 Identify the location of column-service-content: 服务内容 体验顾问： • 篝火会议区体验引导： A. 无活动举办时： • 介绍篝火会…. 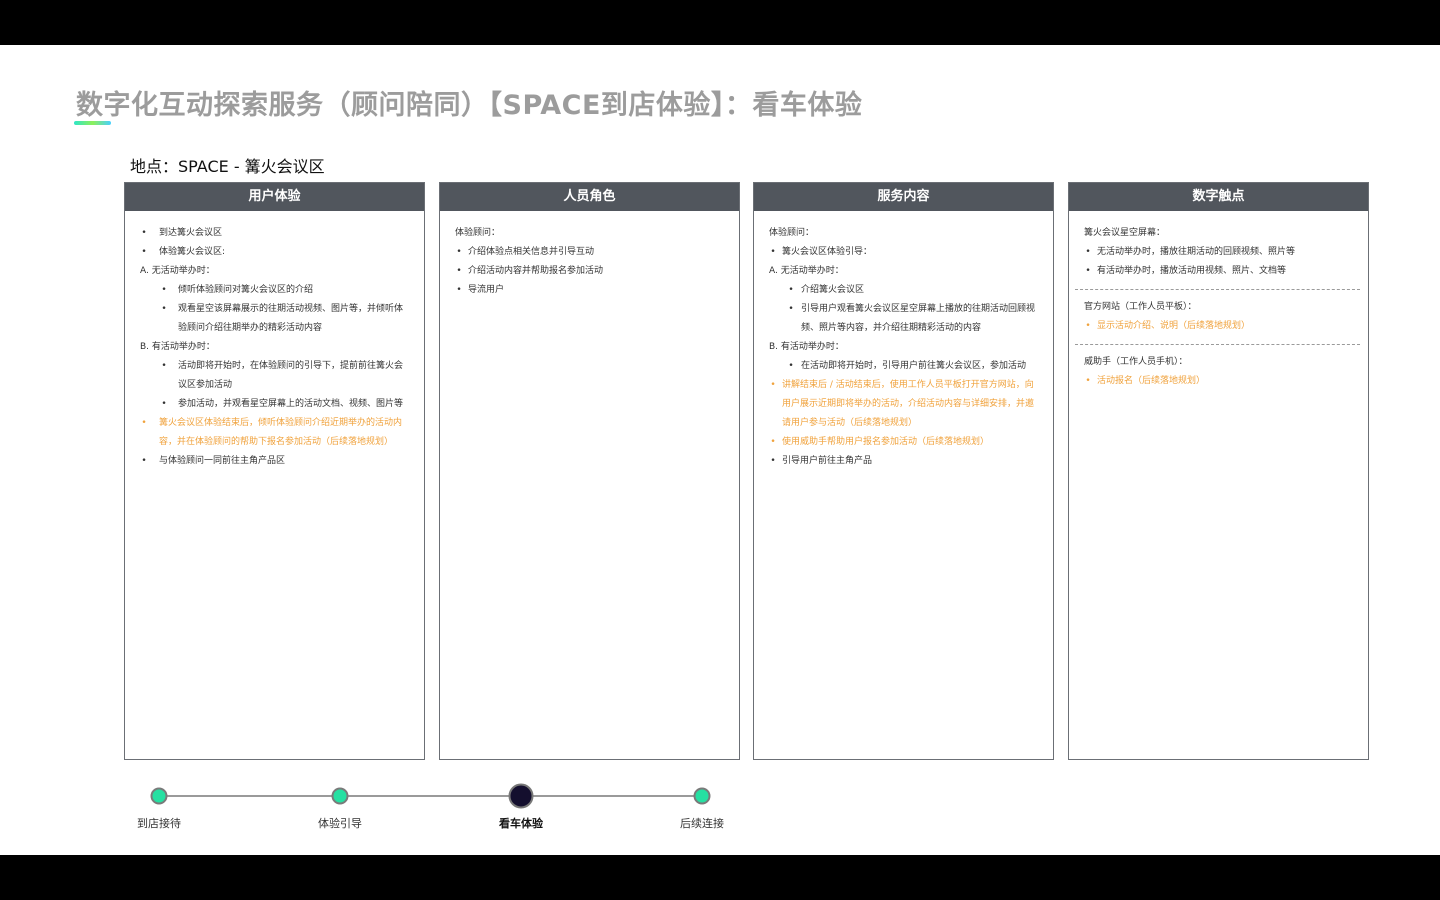
(903, 471).